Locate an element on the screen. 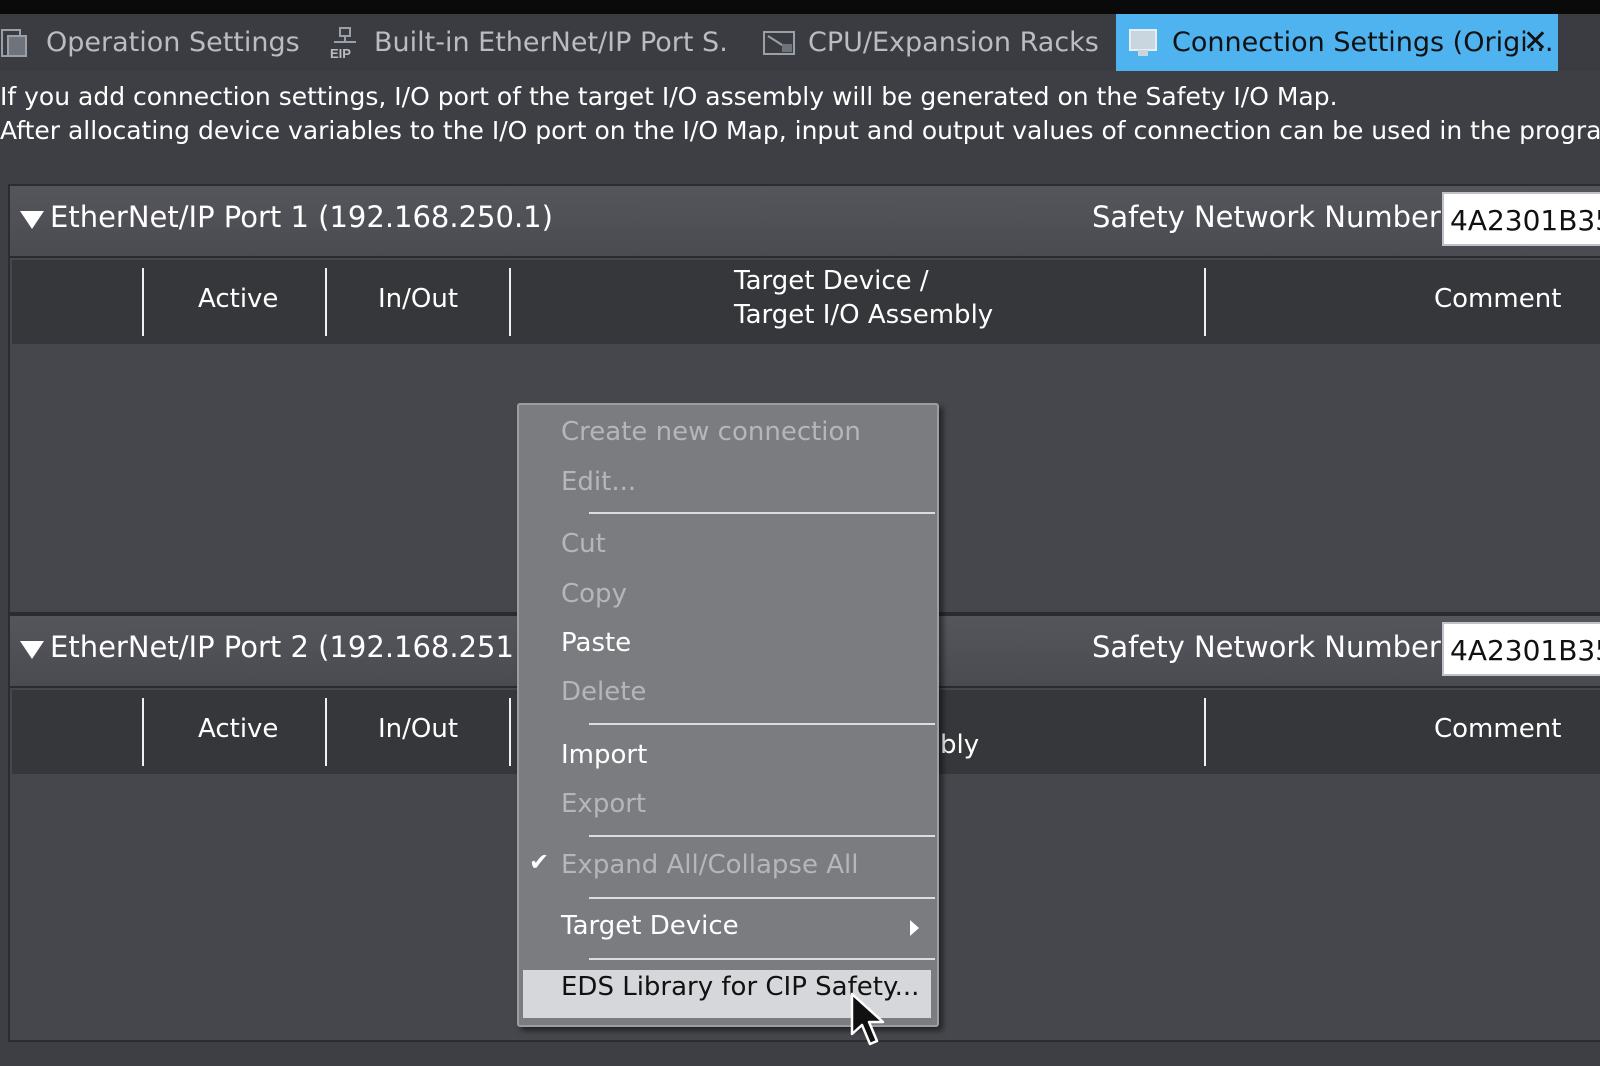 This screenshot has width=1600, height=1066. rack-icon is located at coordinates (779, 42).